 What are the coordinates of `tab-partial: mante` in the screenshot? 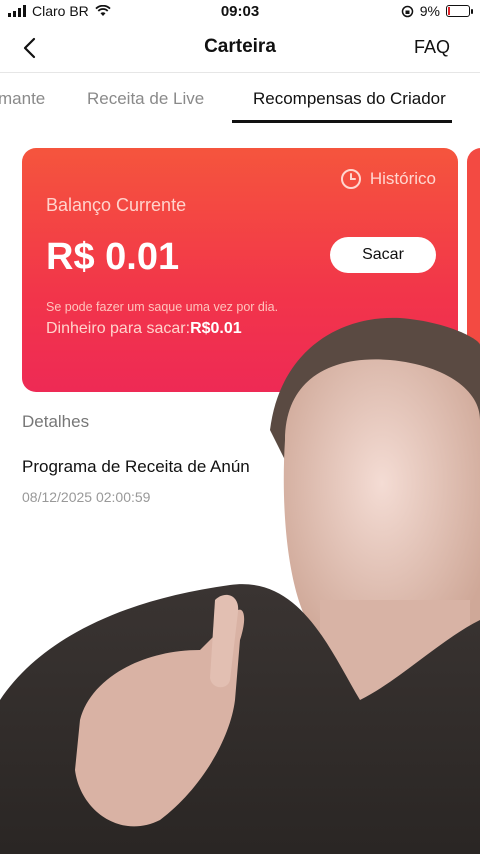 It's located at (22, 99).